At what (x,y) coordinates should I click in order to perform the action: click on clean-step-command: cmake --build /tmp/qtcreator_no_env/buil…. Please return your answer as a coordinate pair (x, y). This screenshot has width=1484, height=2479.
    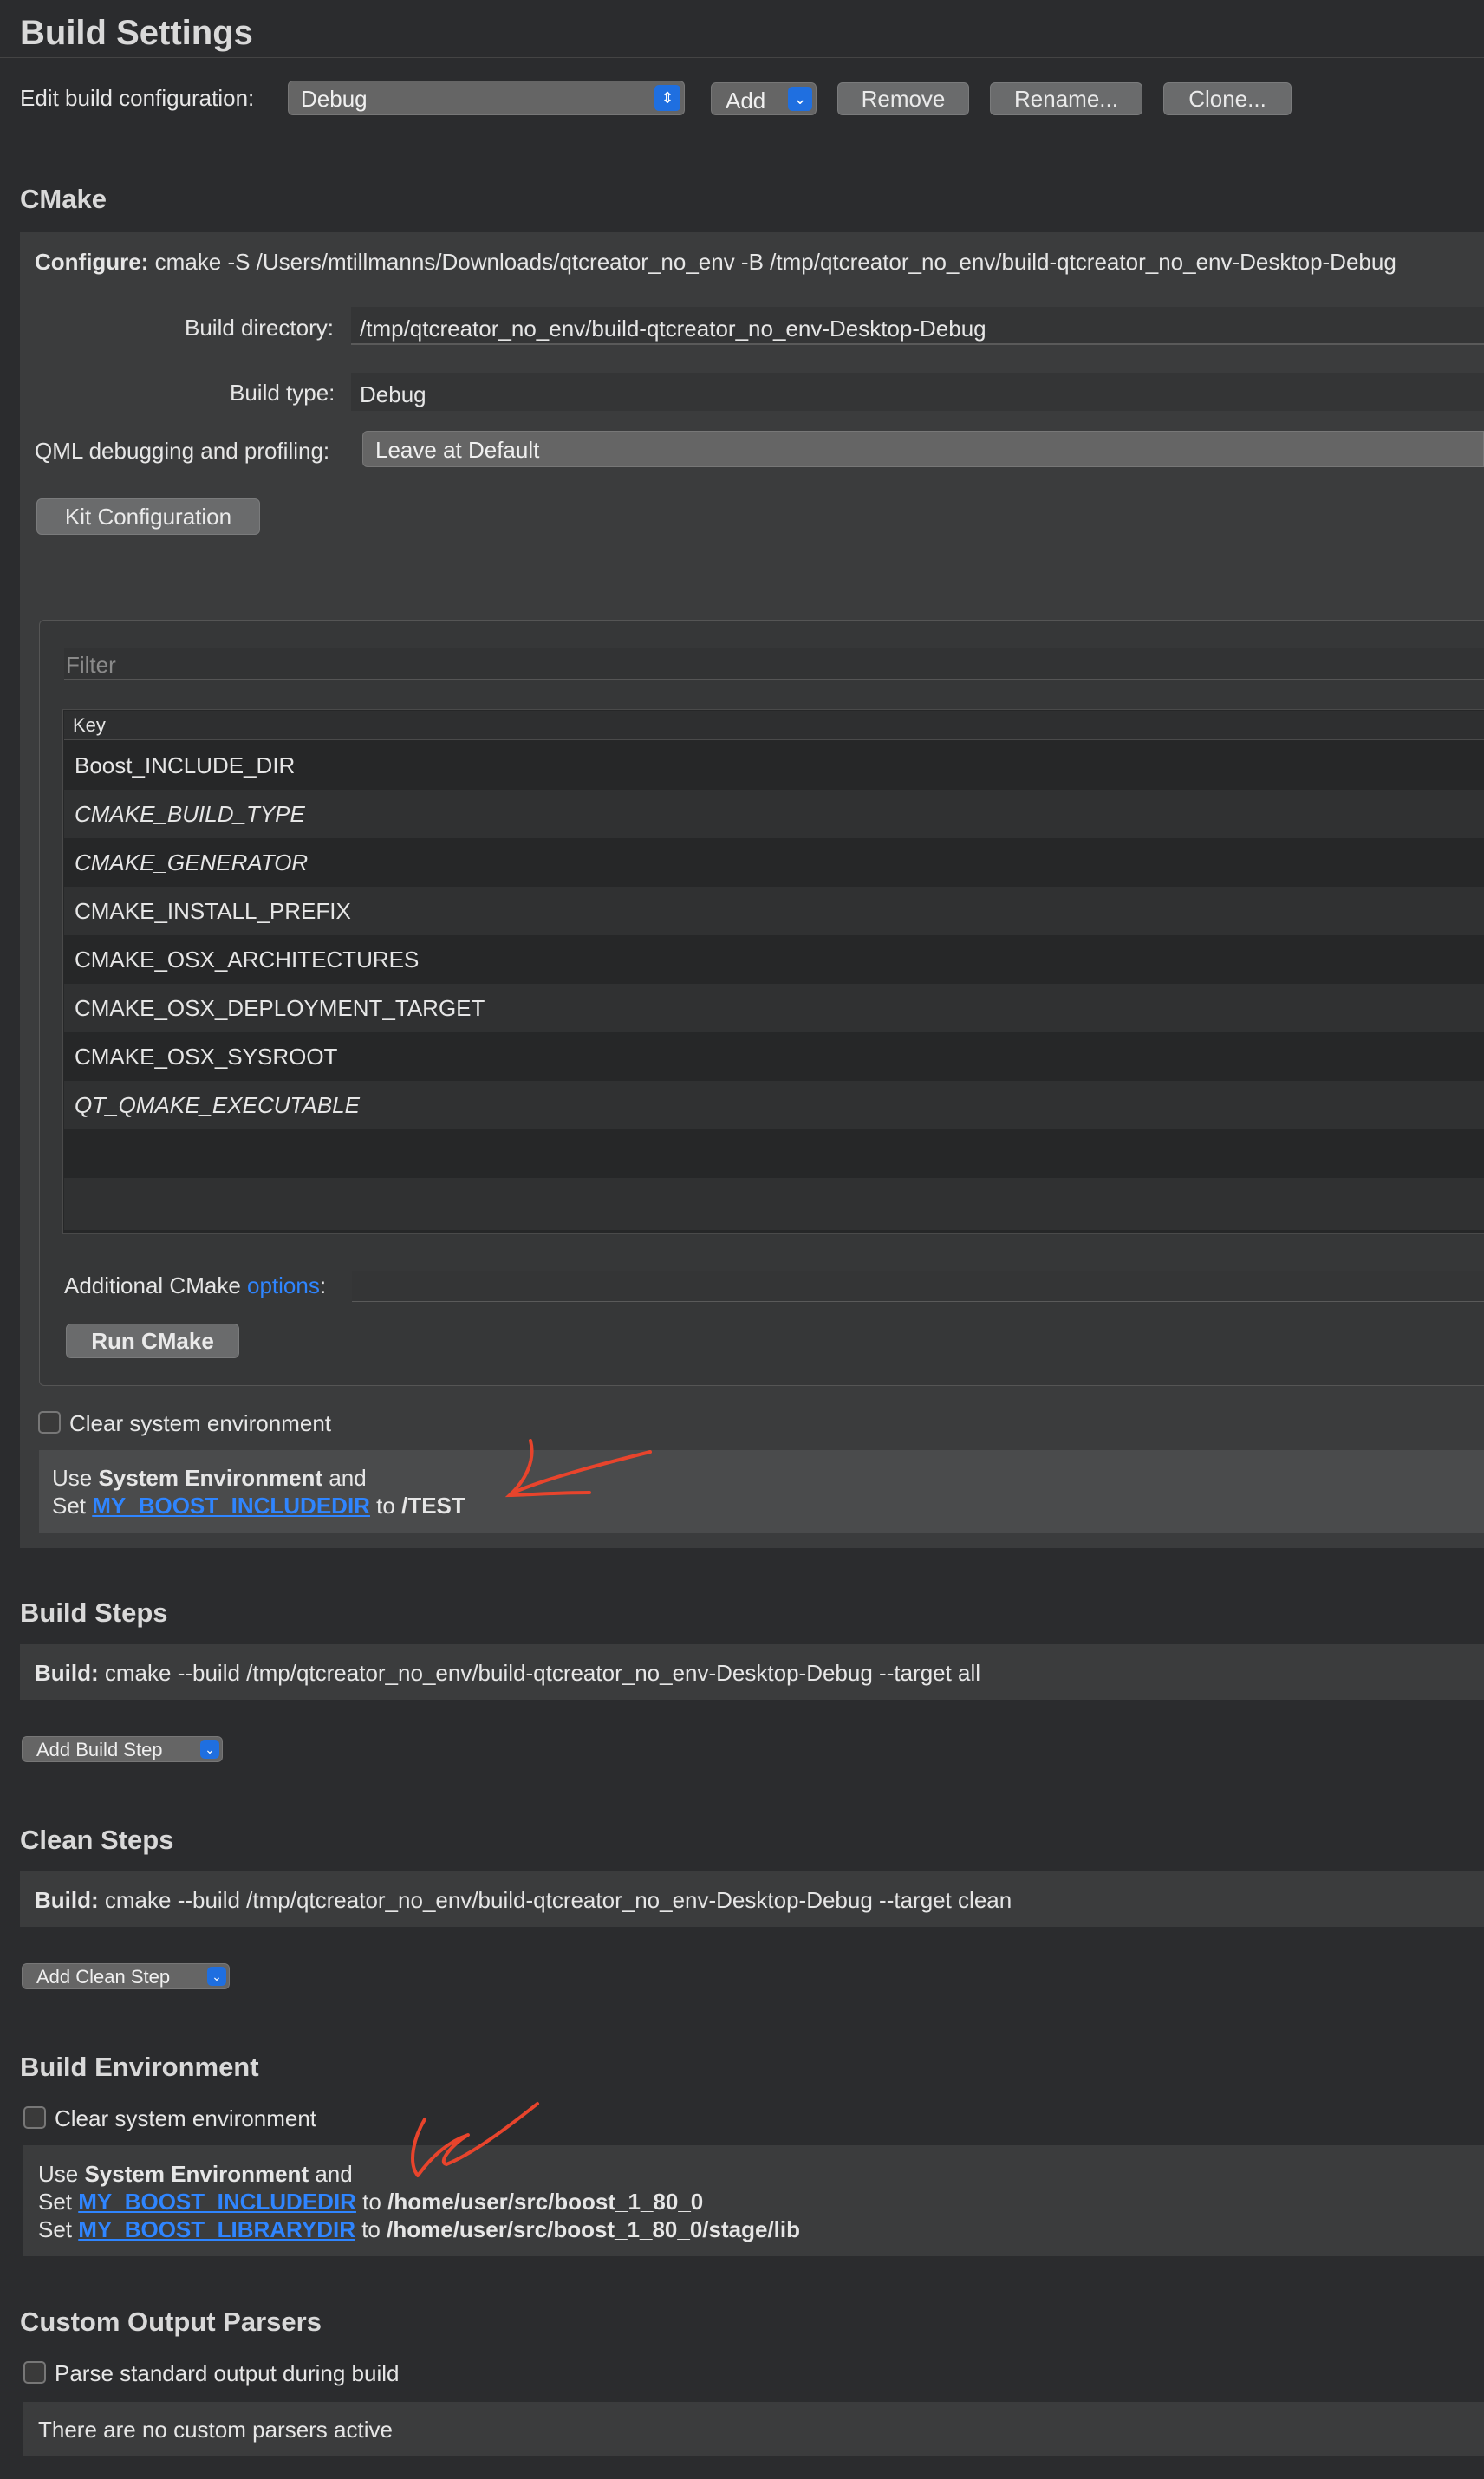
    Looking at the image, I should click on (558, 1900).